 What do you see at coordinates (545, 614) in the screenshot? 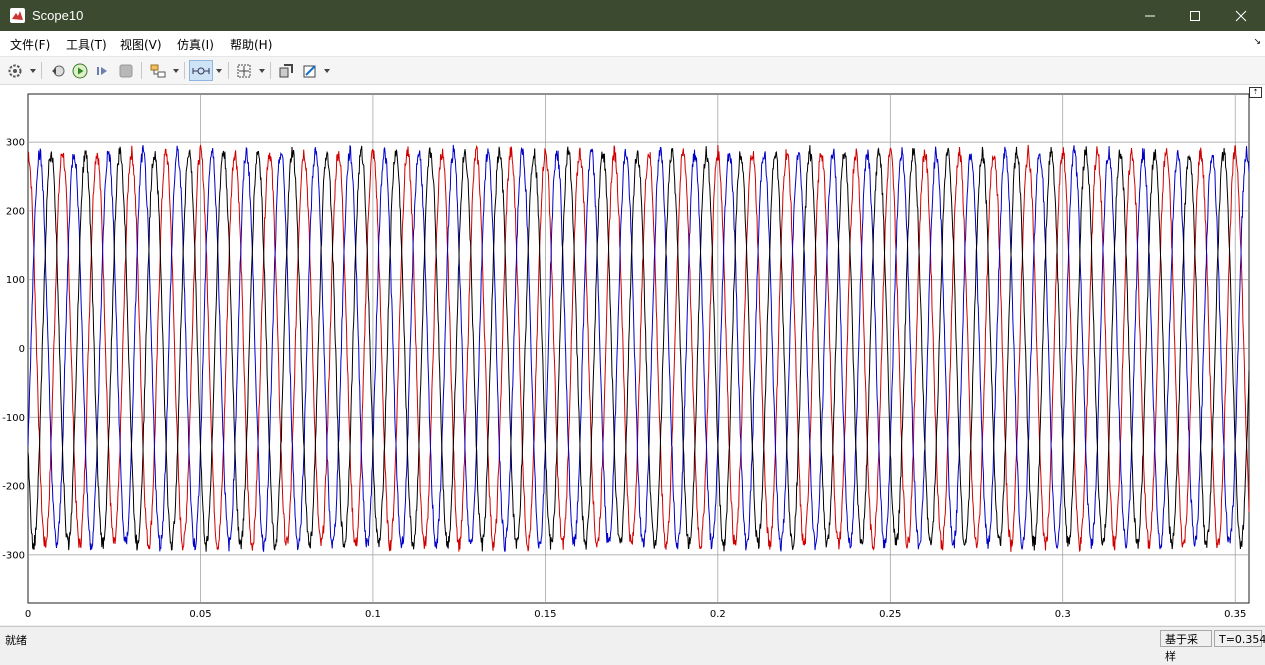
I see `x-tick-label: 0.15` at bounding box center [545, 614].